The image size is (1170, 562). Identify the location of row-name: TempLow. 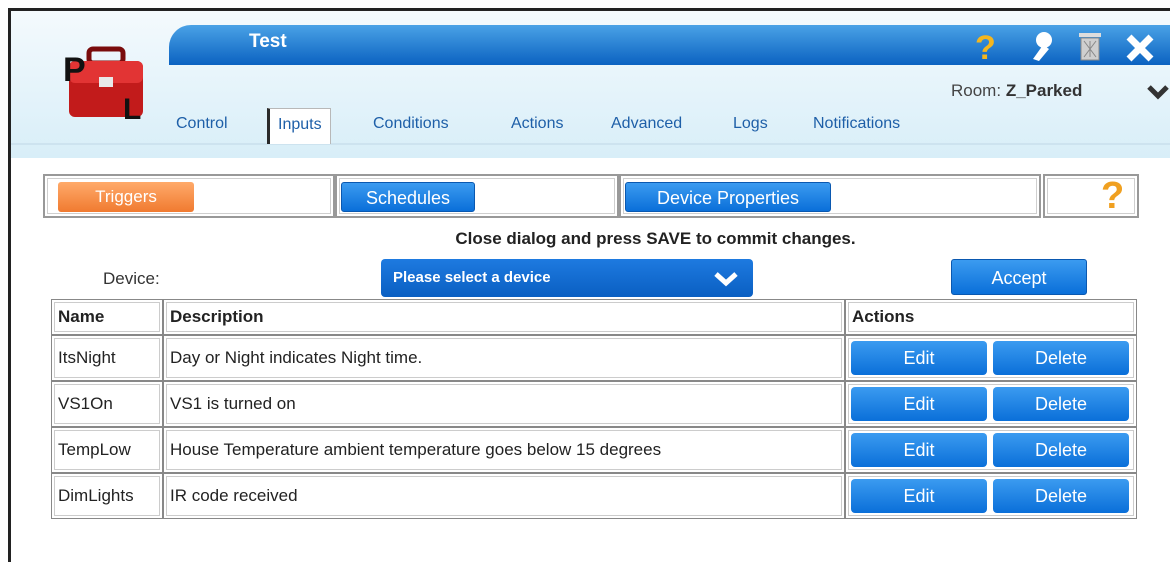
(94, 449).